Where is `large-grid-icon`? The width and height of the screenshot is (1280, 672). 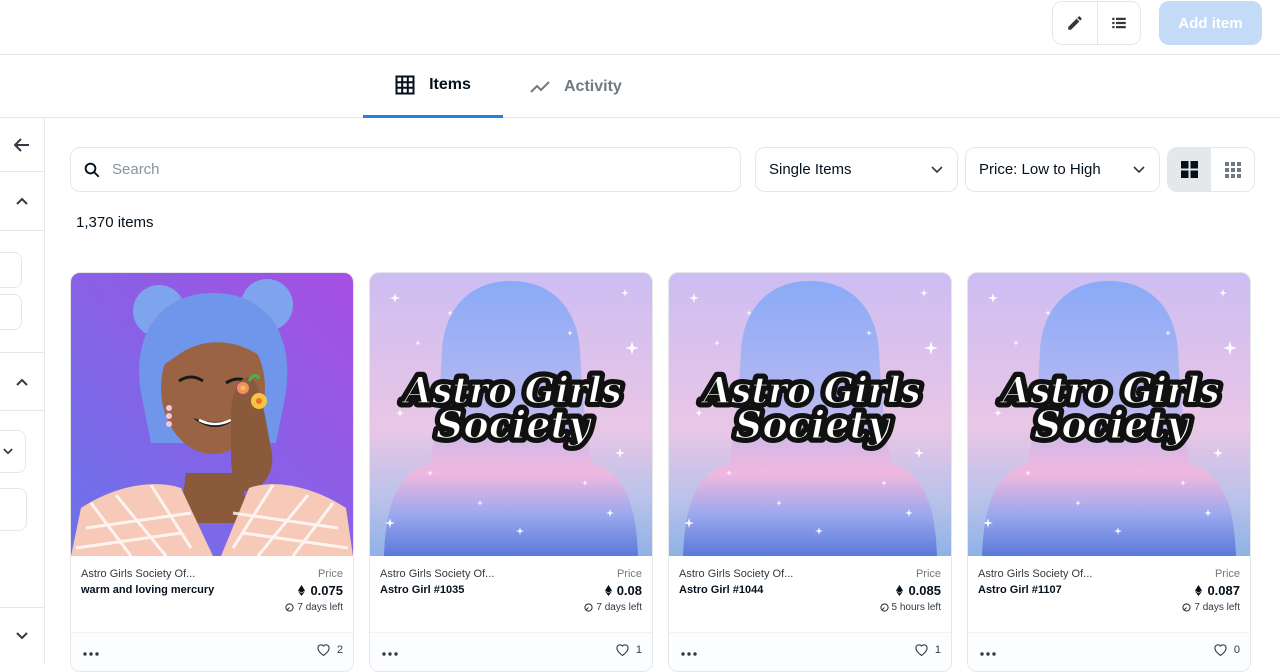
large-grid-icon is located at coordinates (1189, 169).